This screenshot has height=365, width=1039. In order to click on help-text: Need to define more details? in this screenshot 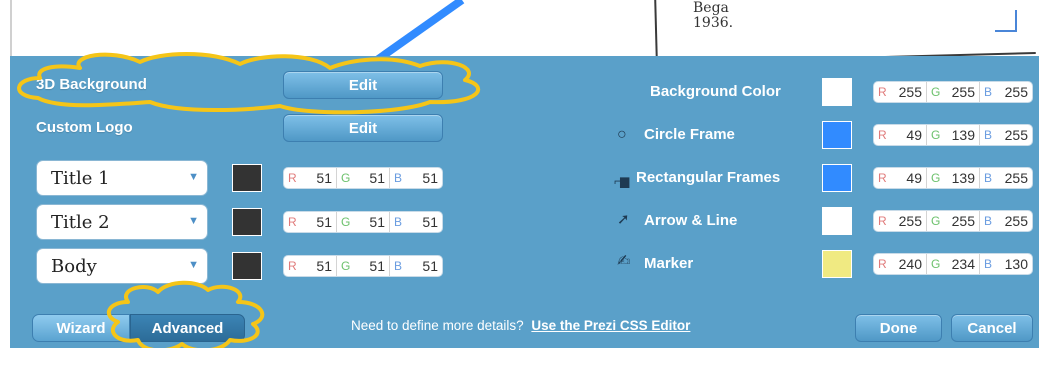, I will do `click(437, 325)`.